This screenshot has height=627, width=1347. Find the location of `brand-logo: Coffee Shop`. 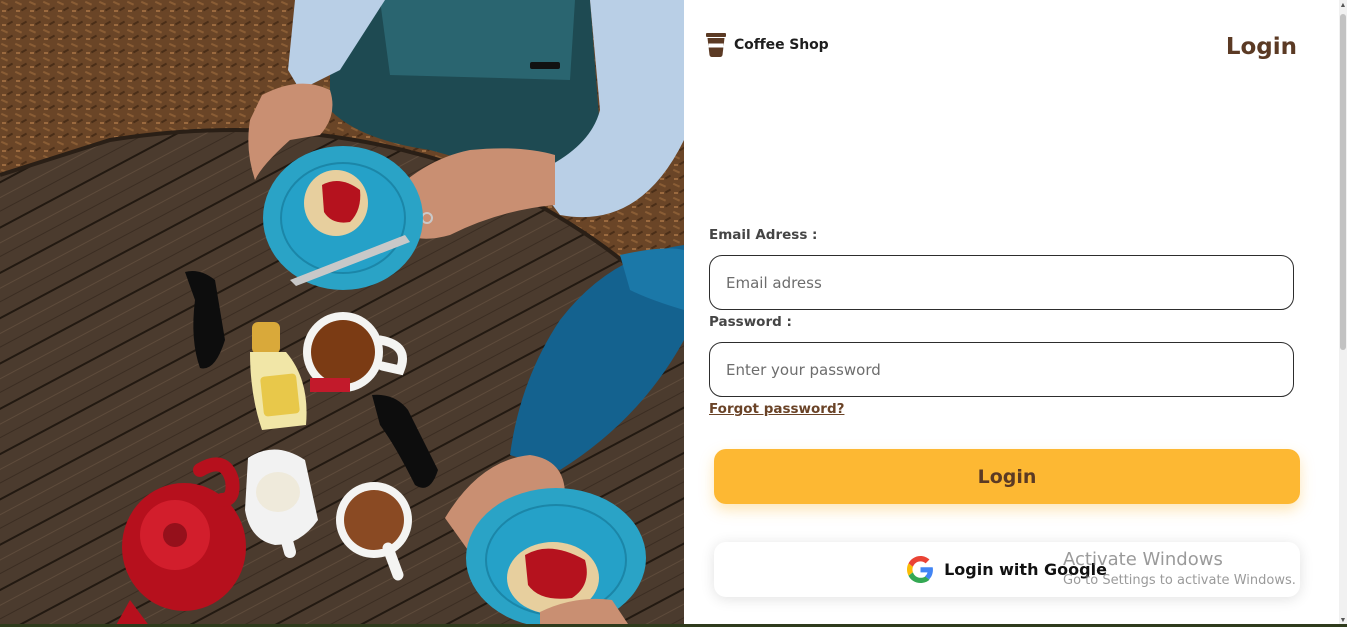

brand-logo: Coffee Shop is located at coordinates (767, 45).